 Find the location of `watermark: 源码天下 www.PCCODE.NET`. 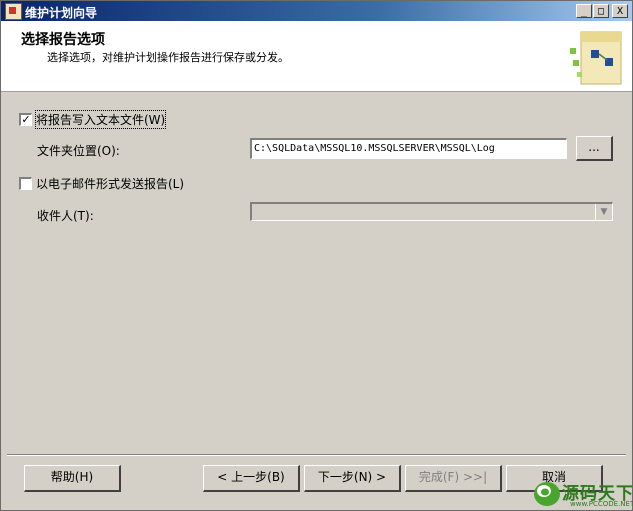

watermark: 源码天下 www.PCCODE.NET is located at coordinates (581, 494).